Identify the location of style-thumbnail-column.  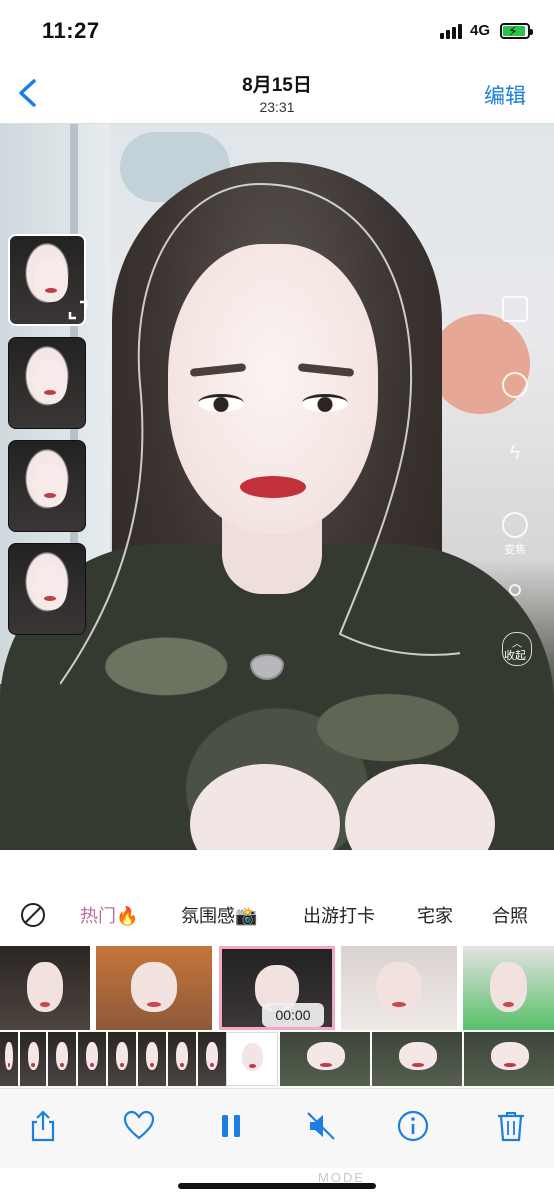
(49, 440).